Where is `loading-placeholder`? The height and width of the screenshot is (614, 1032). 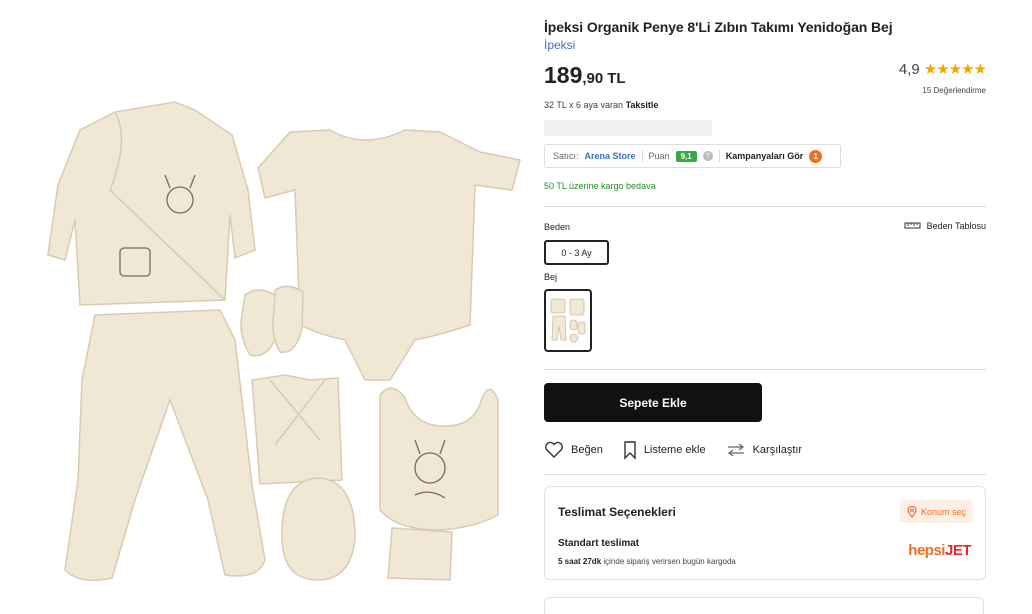
loading-placeholder is located at coordinates (628, 128).